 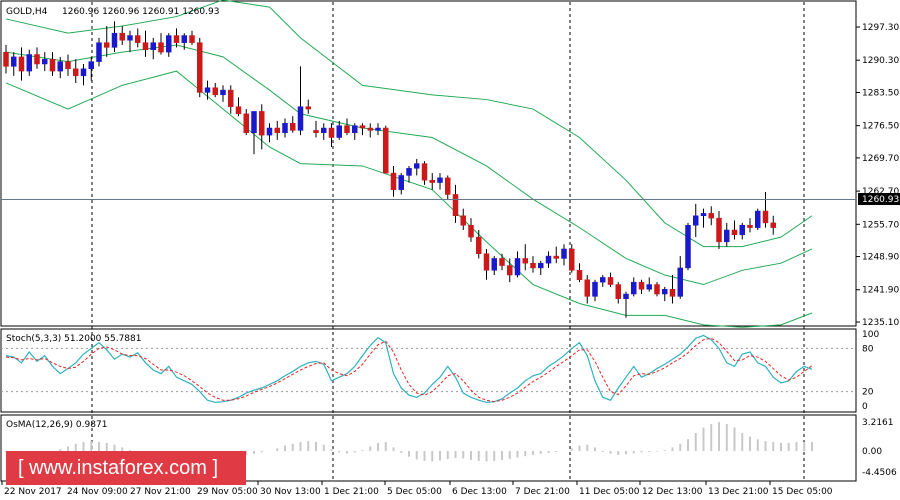 I want to click on time-tick-label: 5 Dec 05:00, so click(x=414, y=492).